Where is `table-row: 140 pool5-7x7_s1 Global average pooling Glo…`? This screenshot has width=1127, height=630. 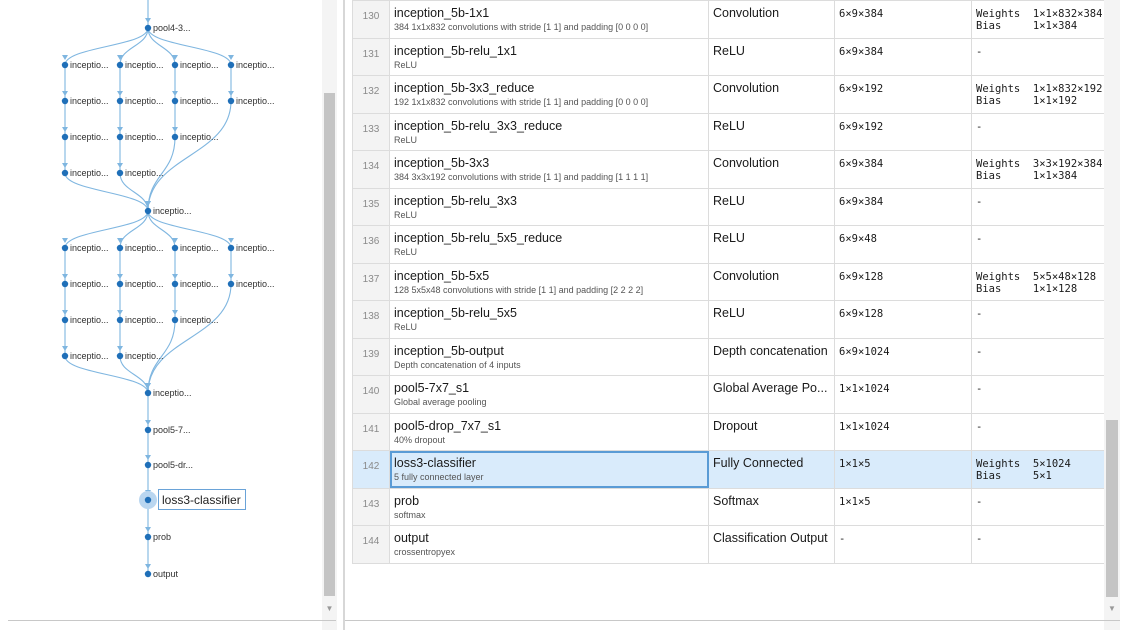
table-row: 140 pool5-7x7_s1 Global average pooling Glo… is located at coordinates (734, 394).